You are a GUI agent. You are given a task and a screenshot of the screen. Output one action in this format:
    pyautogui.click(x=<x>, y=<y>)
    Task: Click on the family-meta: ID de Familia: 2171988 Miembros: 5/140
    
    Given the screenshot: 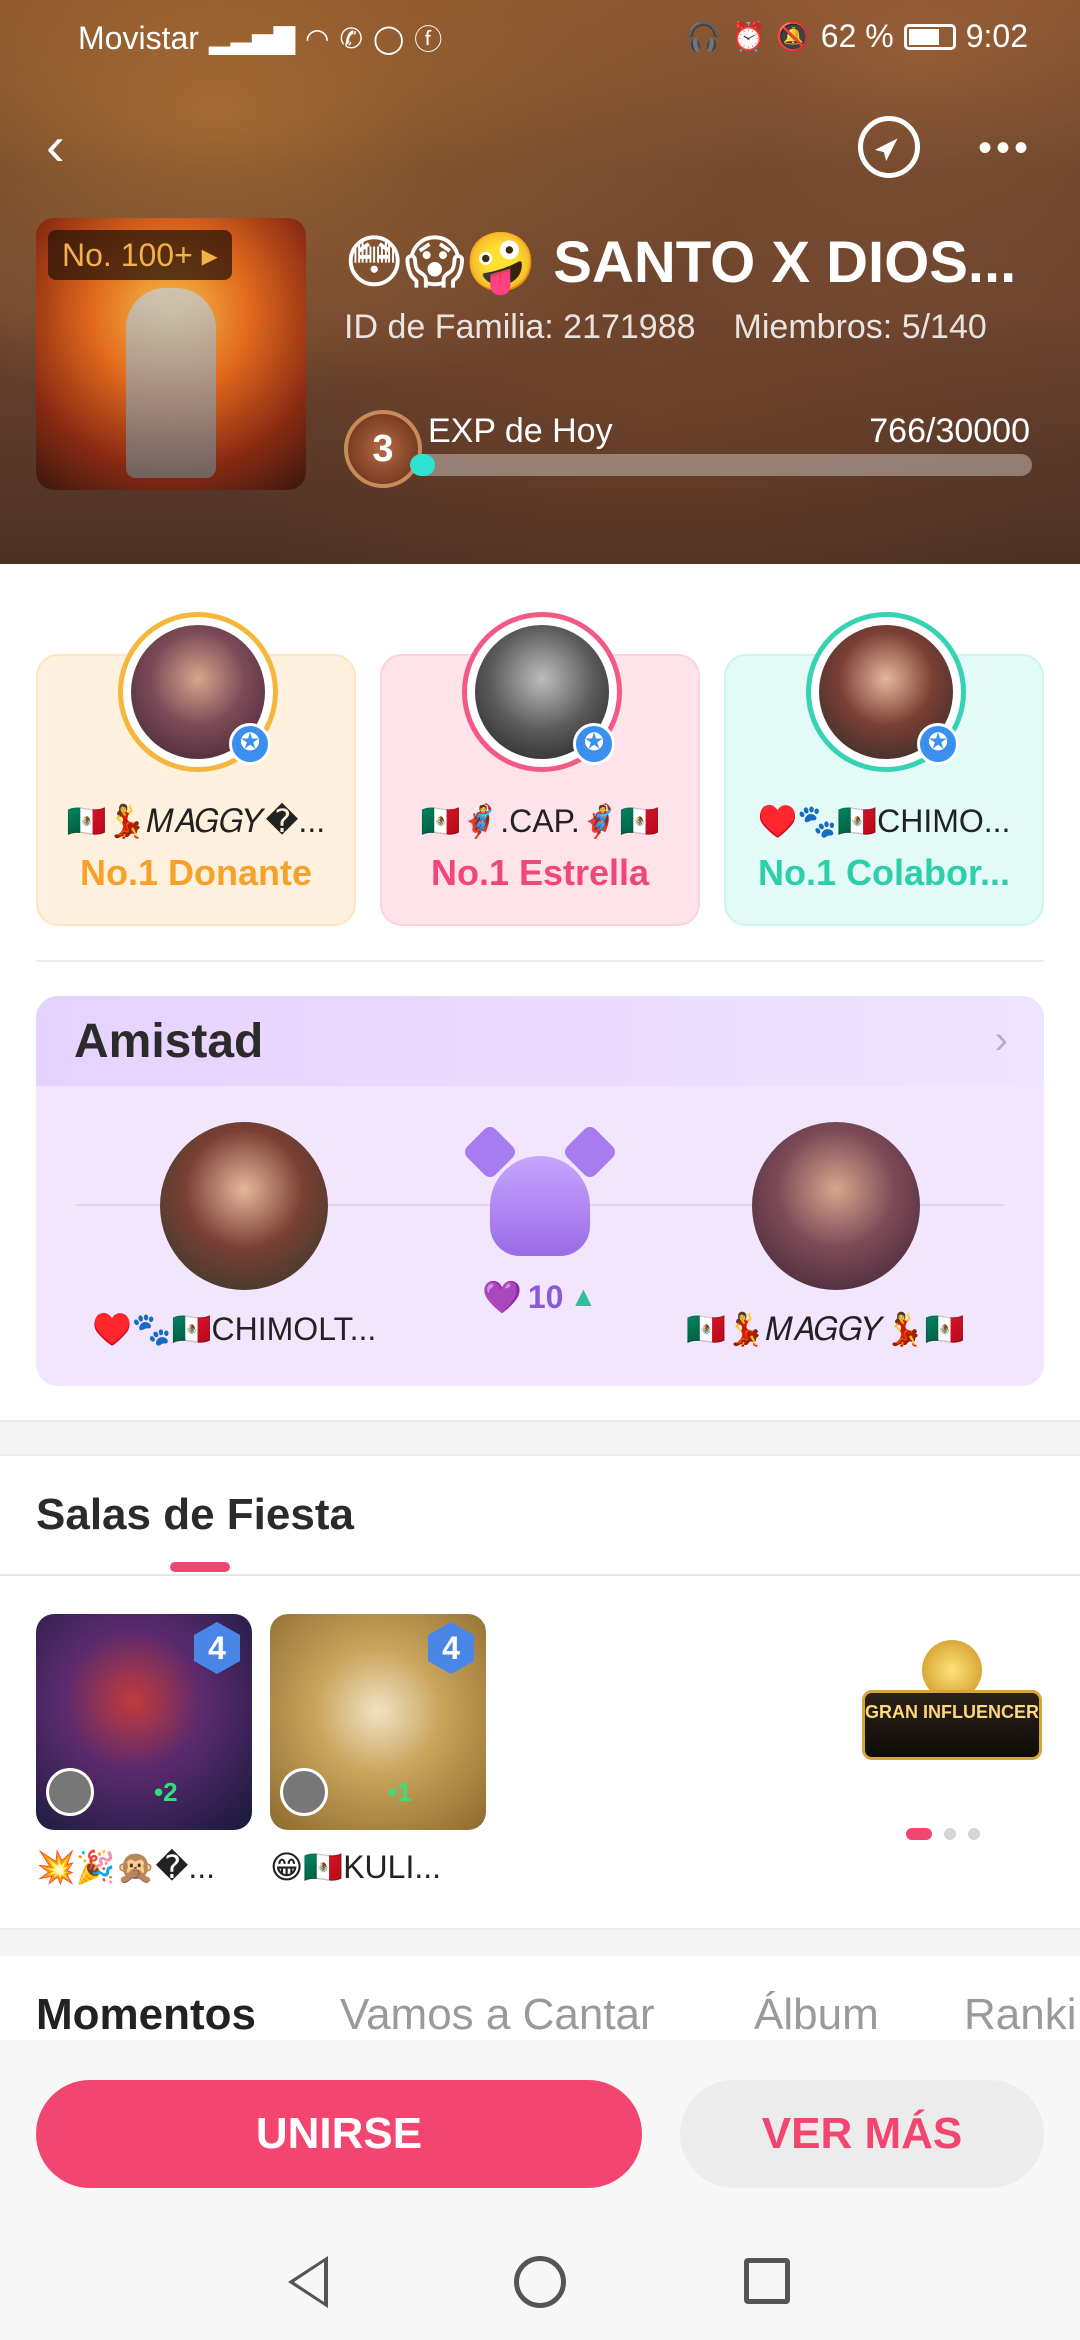 What is the action you would take?
    pyautogui.click(x=665, y=327)
    